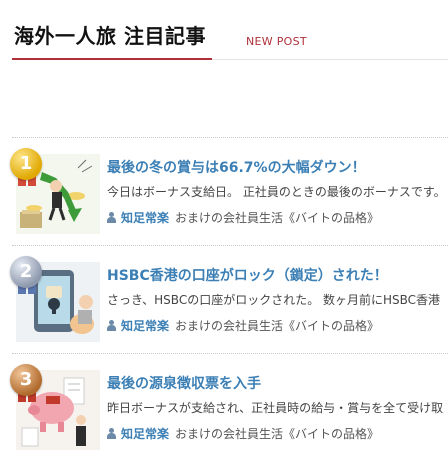 This screenshot has height=461, width=448. Describe the element at coordinates (276, 41) in the screenshot. I see `section-subtitle: NEW POST` at that location.